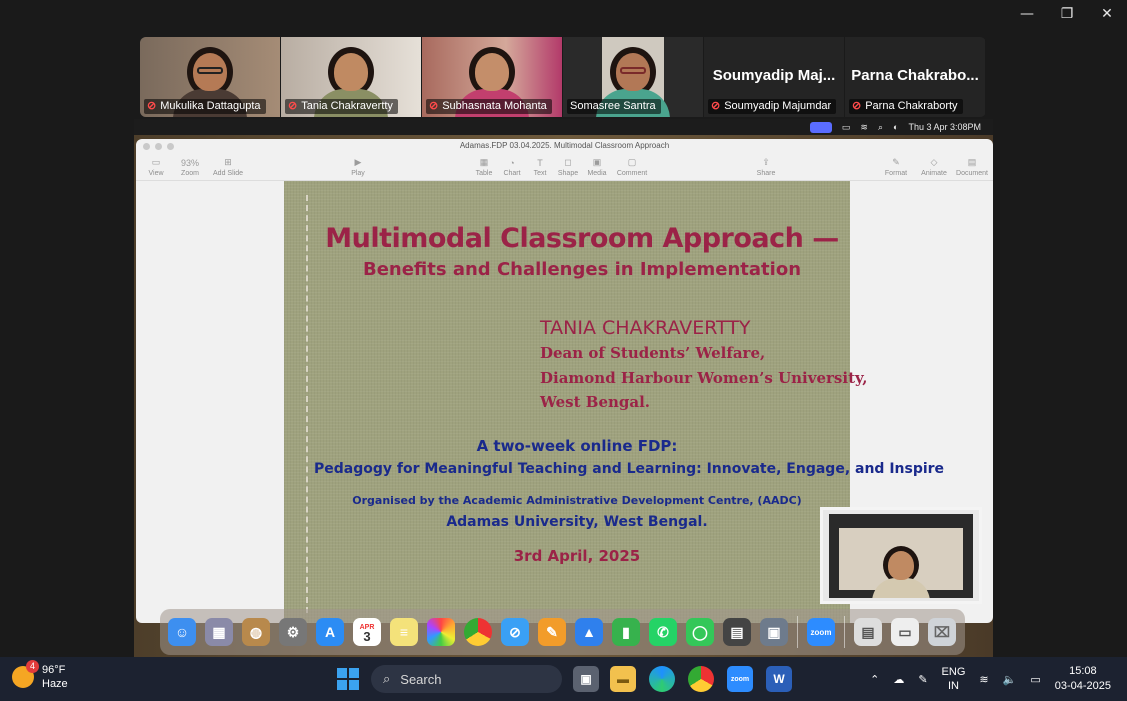 This screenshot has height=701, width=1127. I want to click on presenter-university: Diamond Harbour Women’s University,, so click(704, 378).